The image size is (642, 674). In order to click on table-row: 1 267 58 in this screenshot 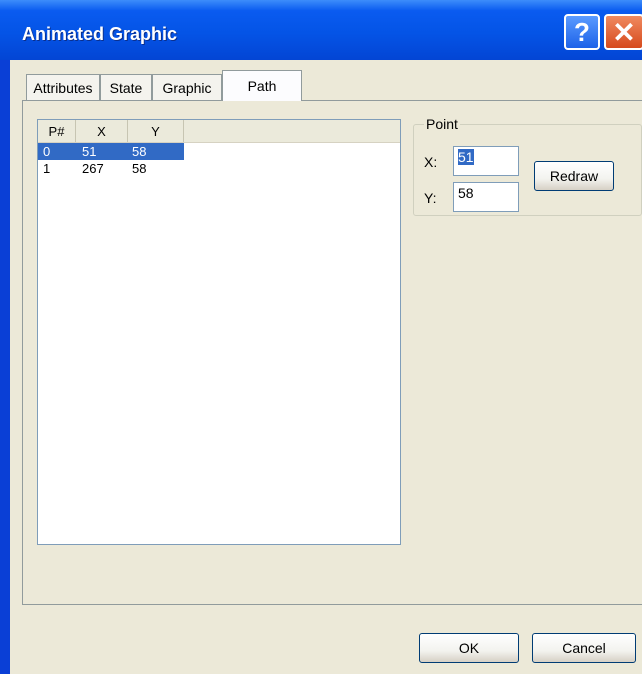, I will do `click(111, 168)`.